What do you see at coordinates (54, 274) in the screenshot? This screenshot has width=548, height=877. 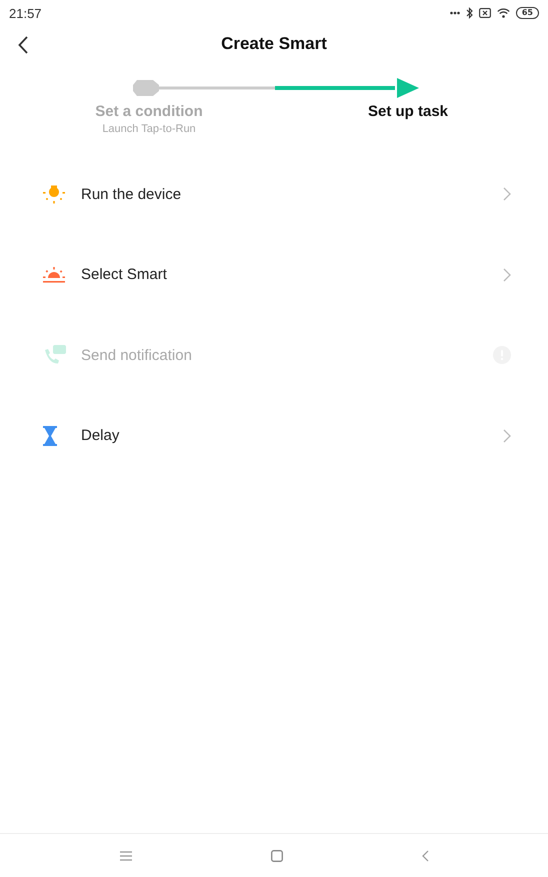 I see `sunrise-icon` at bounding box center [54, 274].